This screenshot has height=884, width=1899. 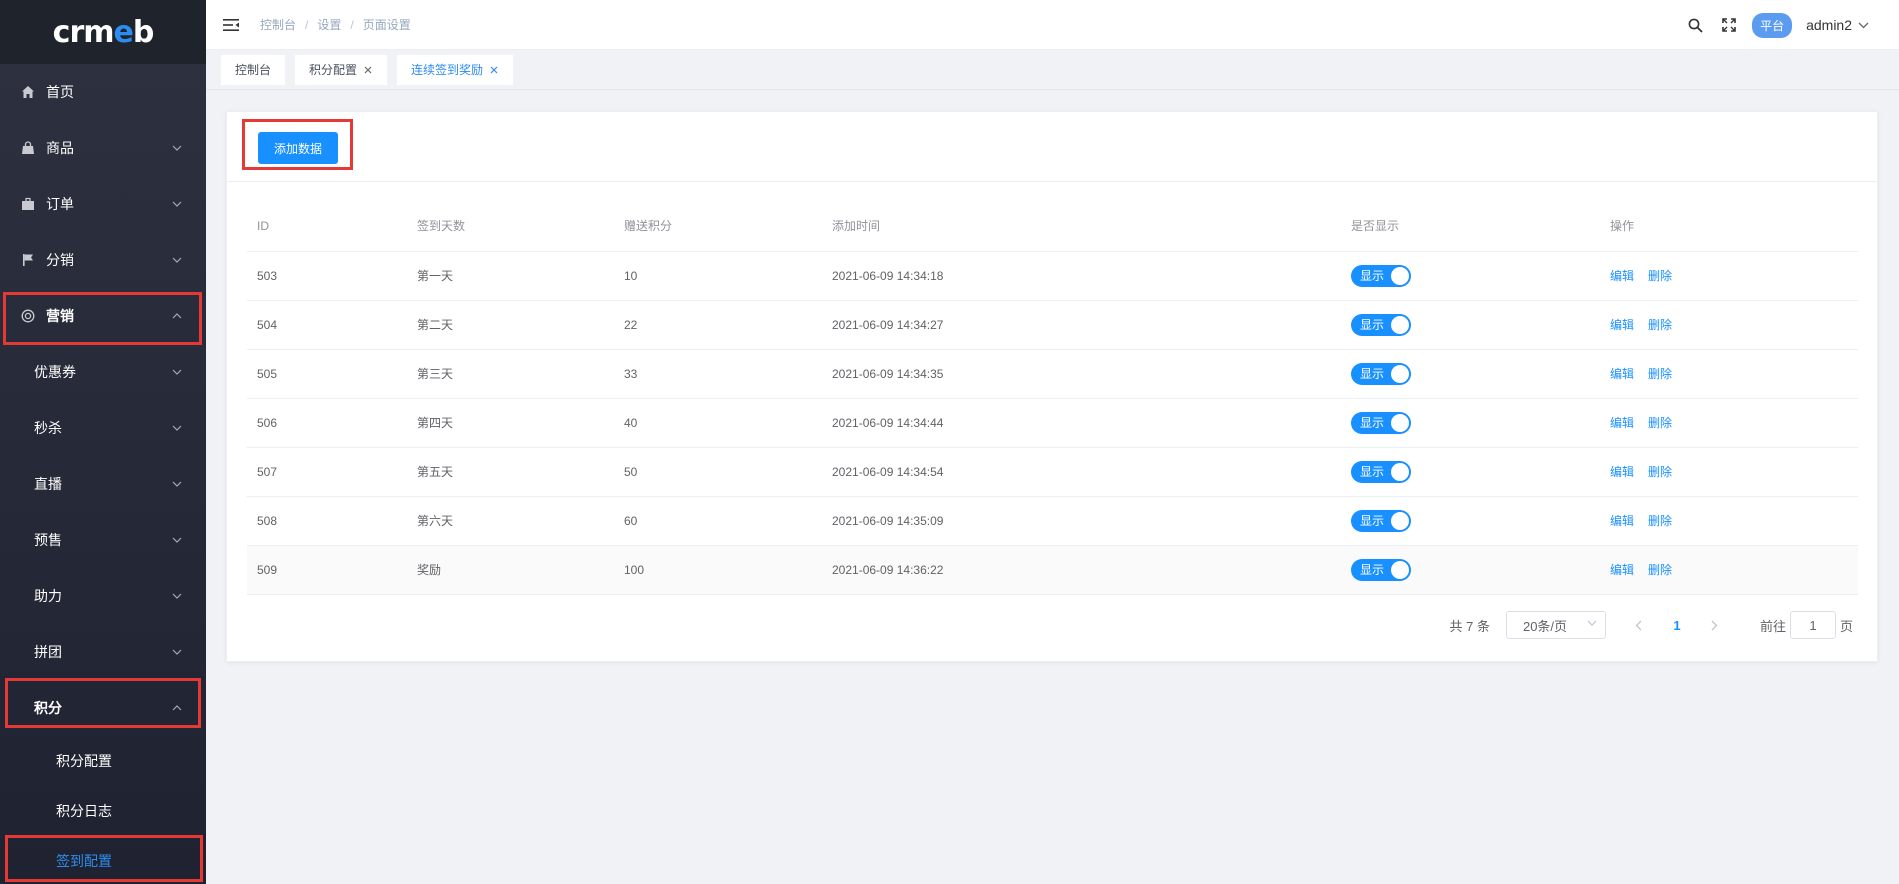 I want to click on tag-points-config: 积分配置, so click(x=341, y=69).